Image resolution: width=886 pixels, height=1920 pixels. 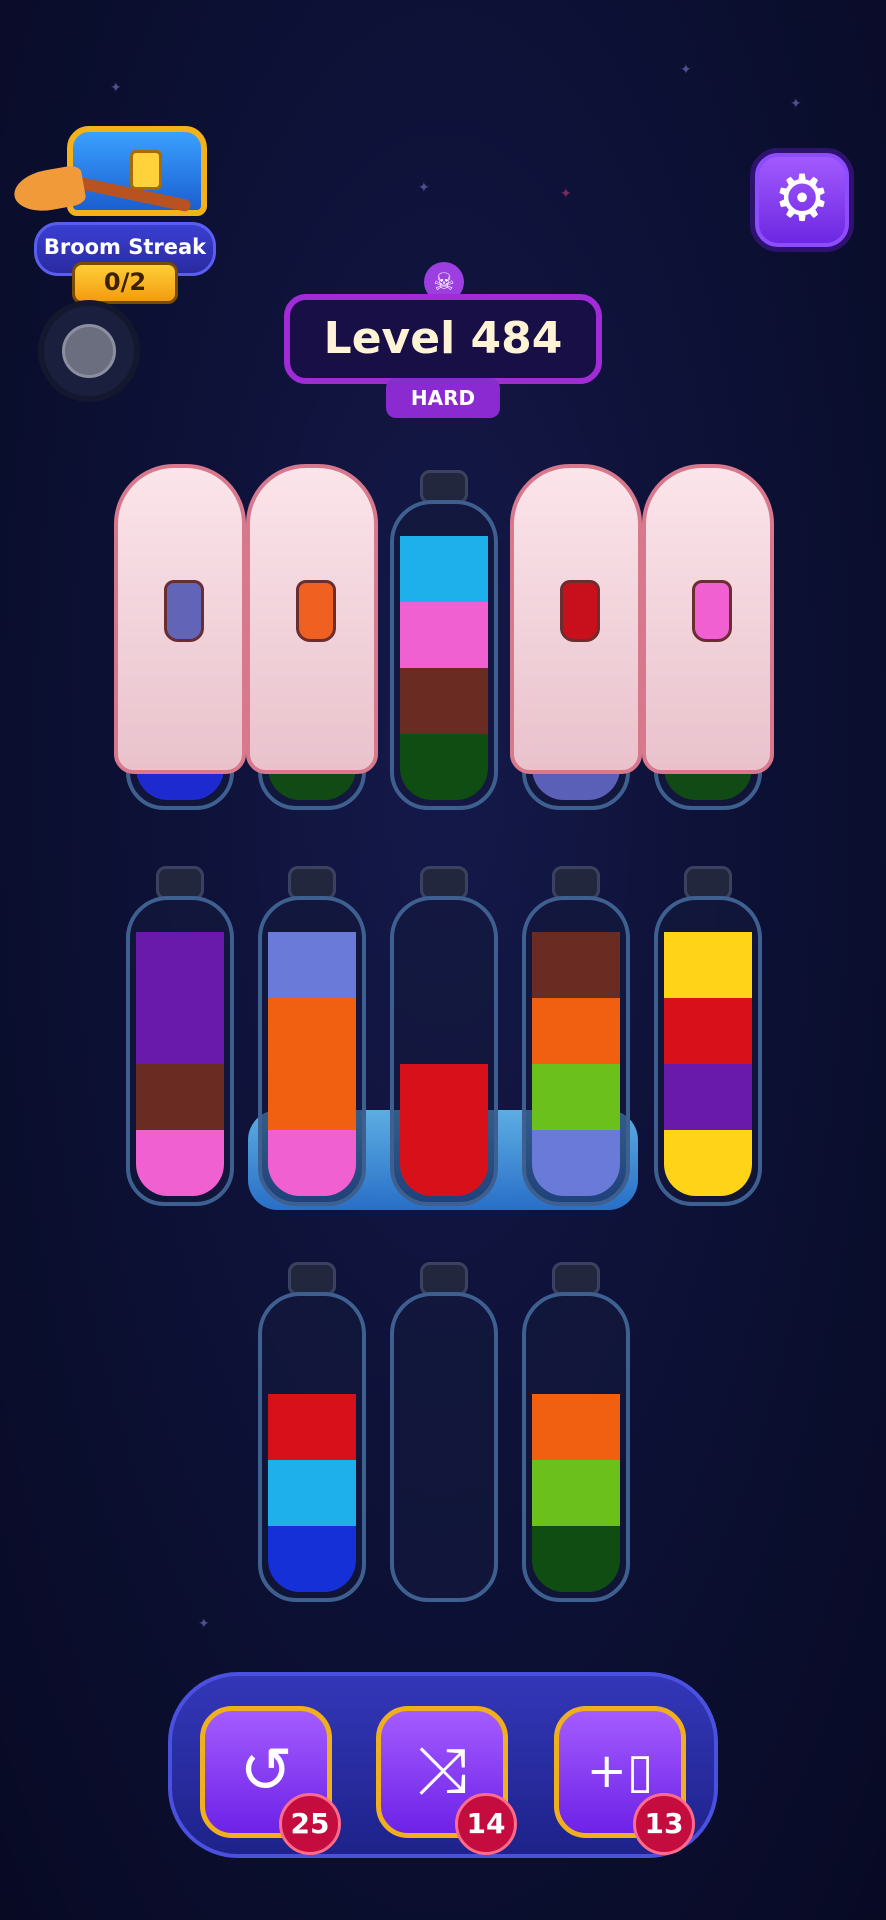 I want to click on difficulty-badge: HARD, so click(x=443, y=398).